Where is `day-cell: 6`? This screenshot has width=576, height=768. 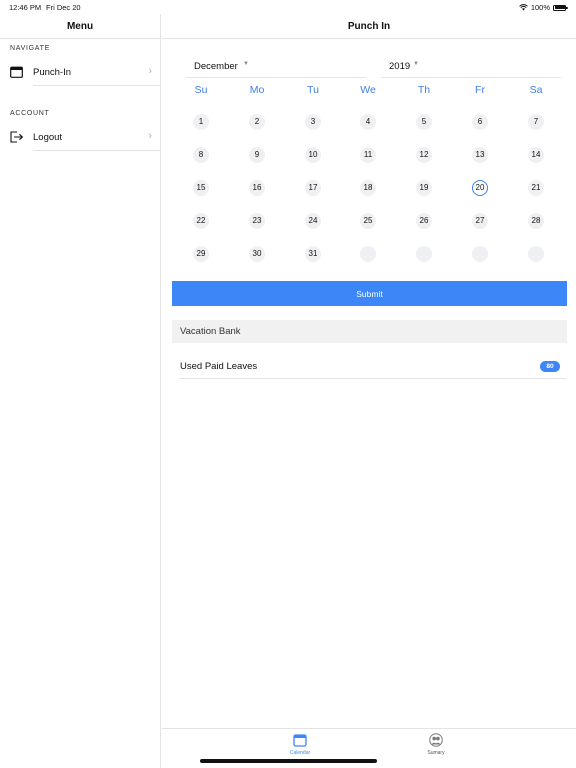 day-cell: 6 is located at coordinates (480, 122).